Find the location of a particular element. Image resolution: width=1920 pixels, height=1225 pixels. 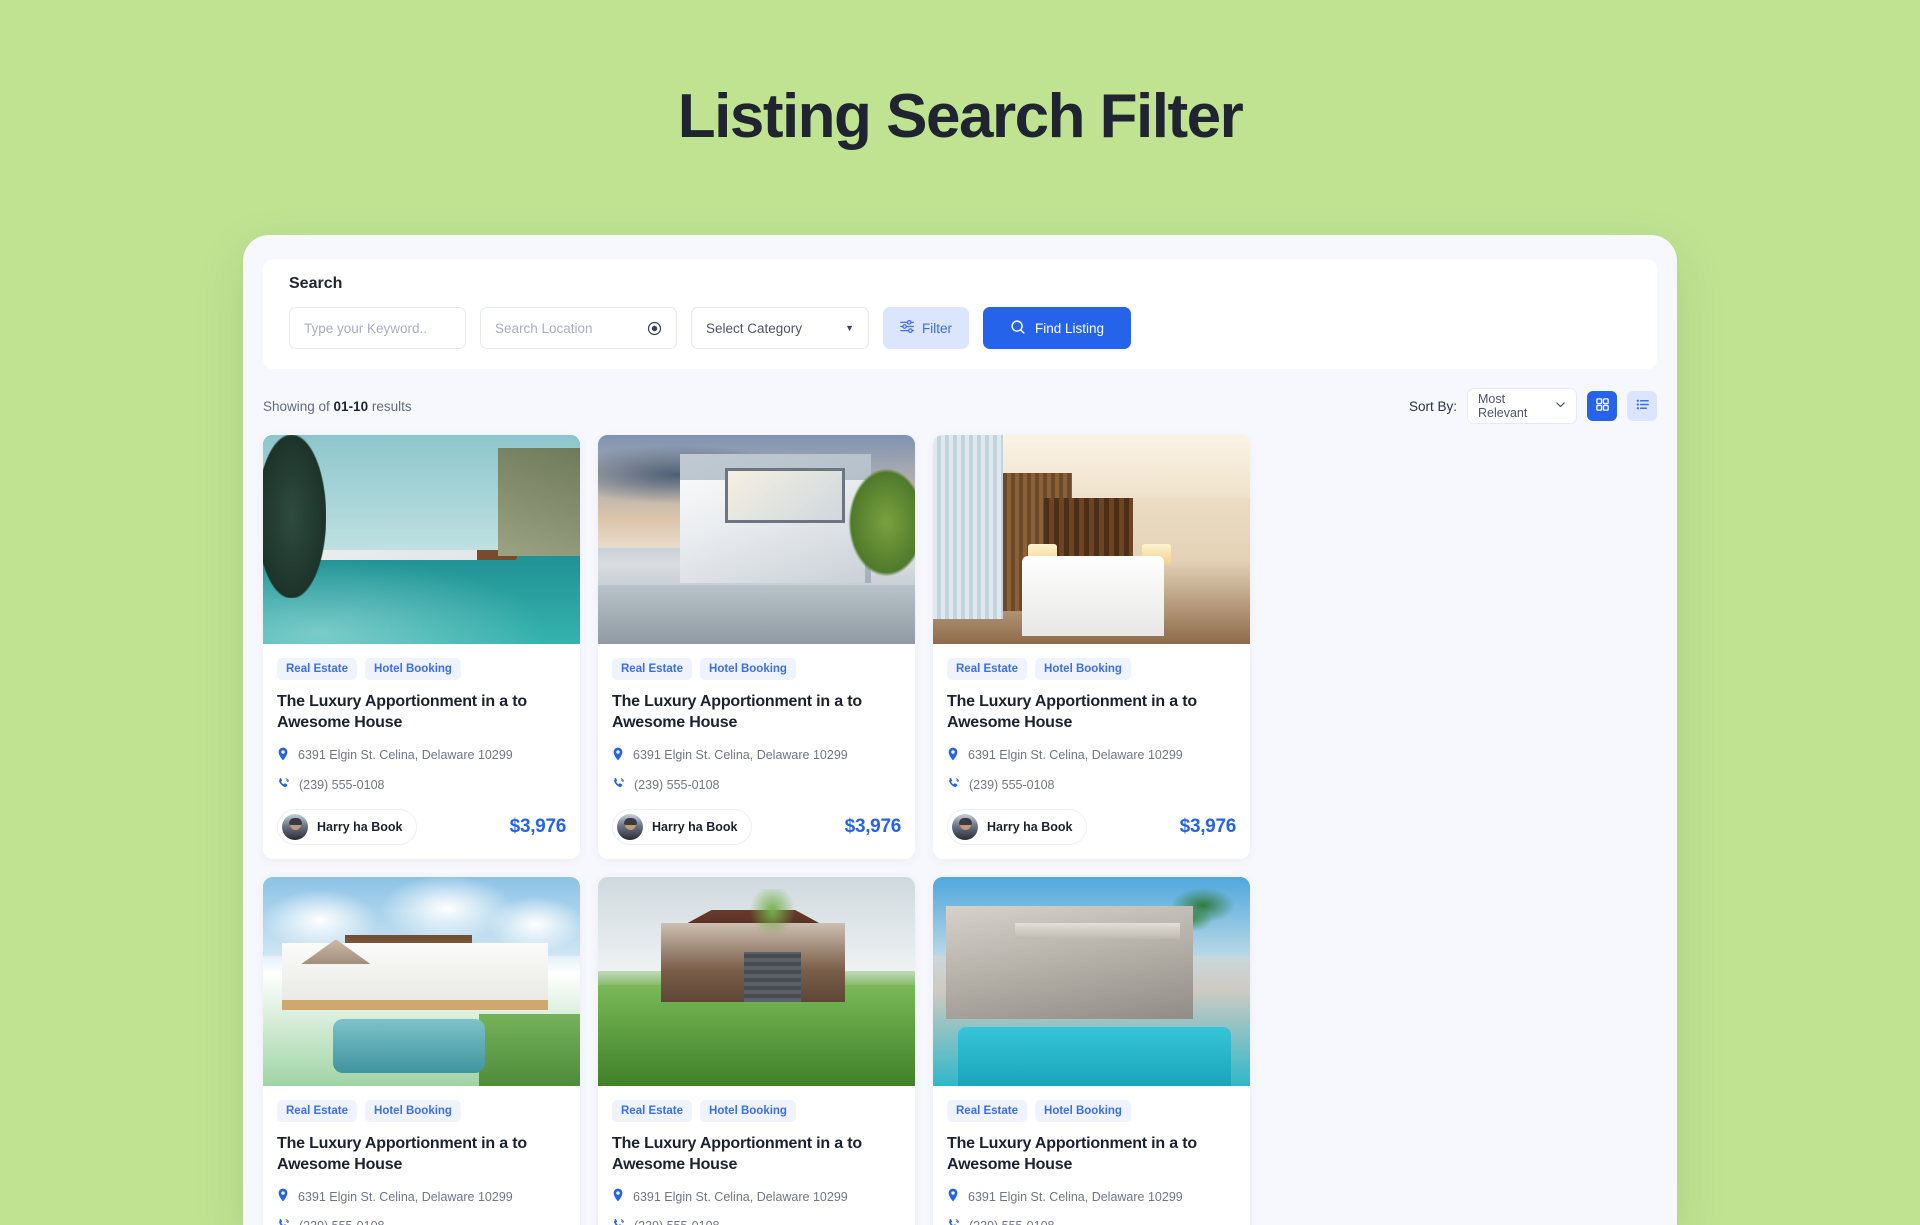

sliders-icon is located at coordinates (907, 328).